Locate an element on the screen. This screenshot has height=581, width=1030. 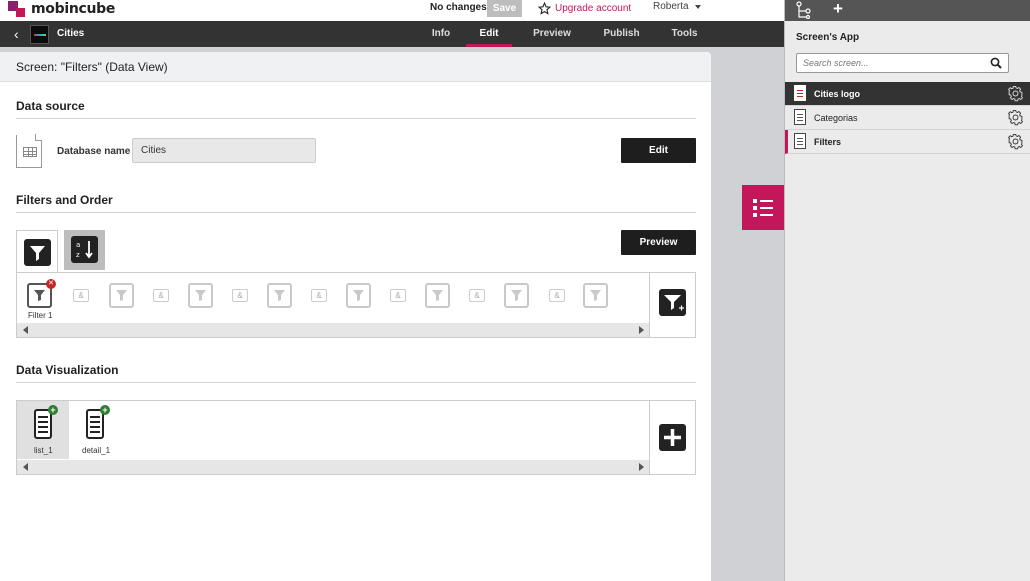
data-visualization-title: Data Visualization is located at coordinates (67, 370).